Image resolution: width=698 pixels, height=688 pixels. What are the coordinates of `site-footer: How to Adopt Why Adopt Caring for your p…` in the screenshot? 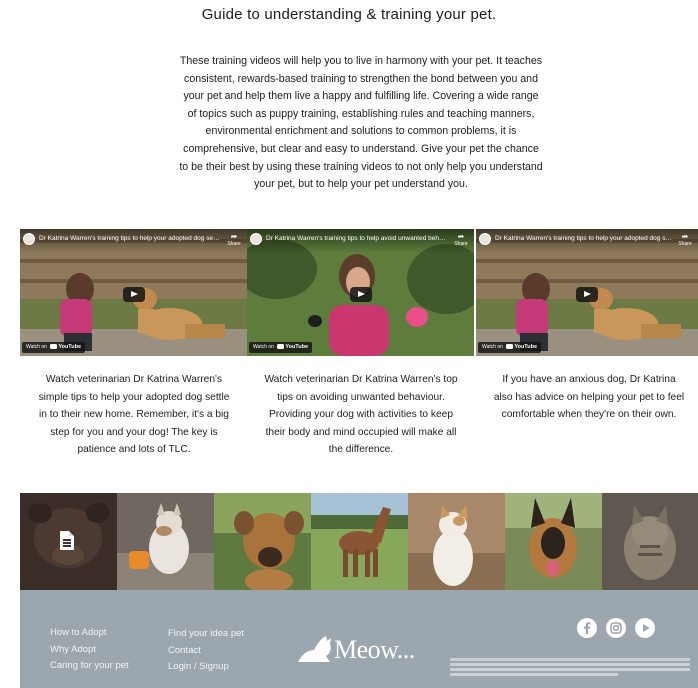 It's located at (359, 639).